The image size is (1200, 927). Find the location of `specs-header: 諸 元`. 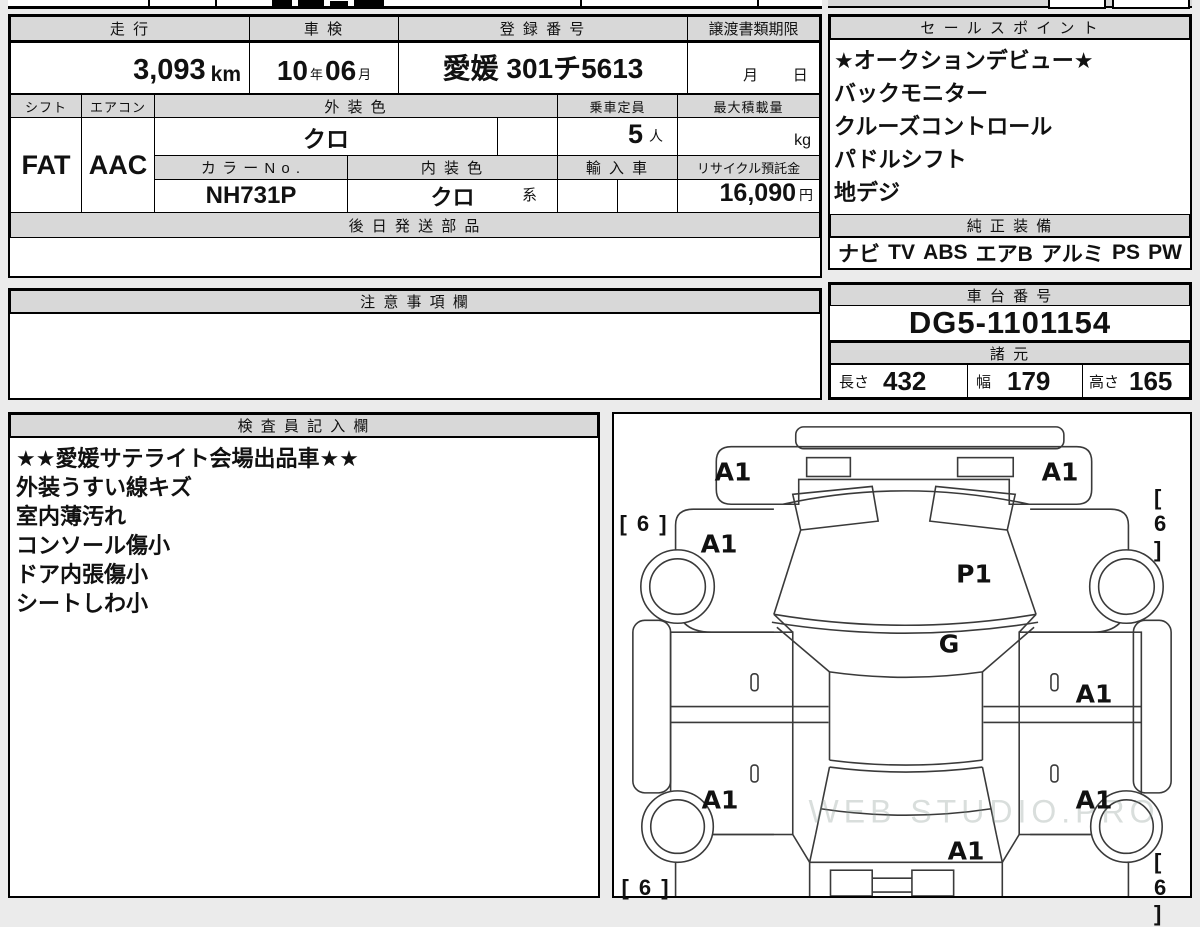

specs-header: 諸 元 is located at coordinates (1010, 353).